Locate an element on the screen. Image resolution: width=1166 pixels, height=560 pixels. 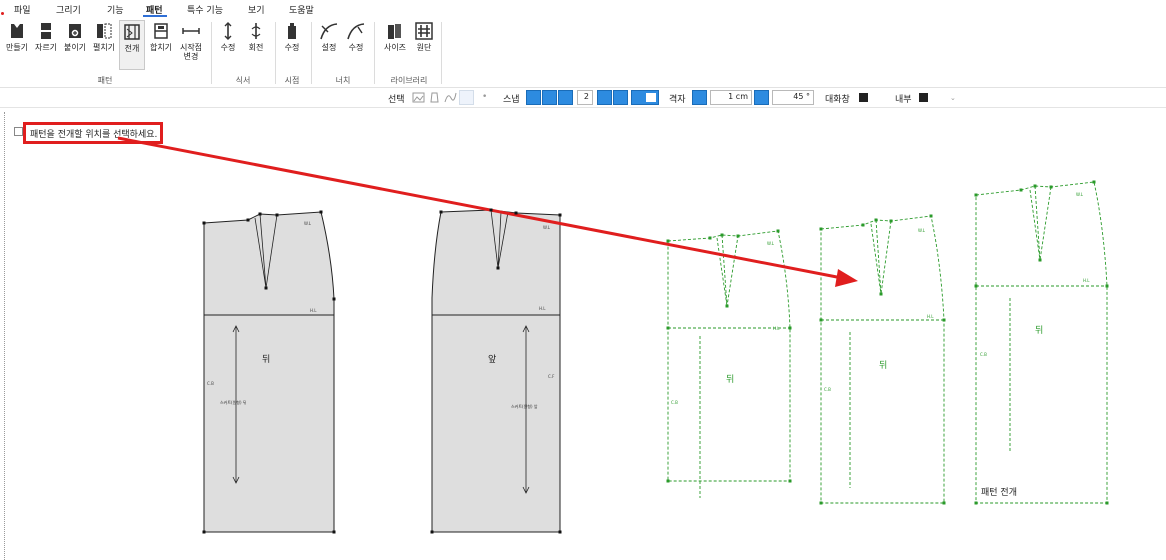
unfold-button: 전개 is located at coordinates (132, 45).